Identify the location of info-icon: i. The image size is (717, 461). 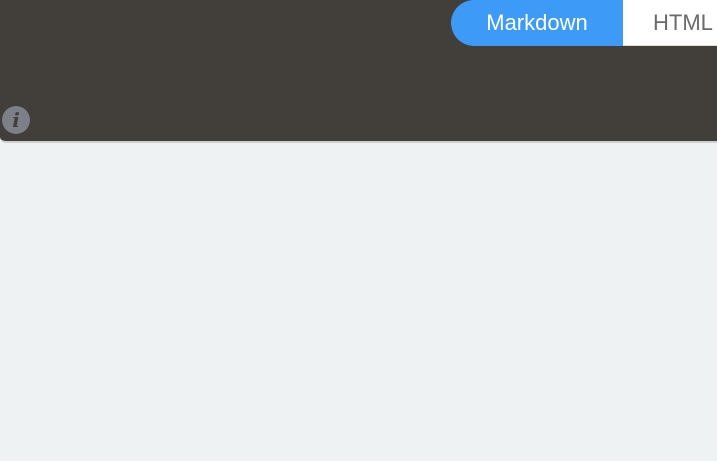
(16, 120).